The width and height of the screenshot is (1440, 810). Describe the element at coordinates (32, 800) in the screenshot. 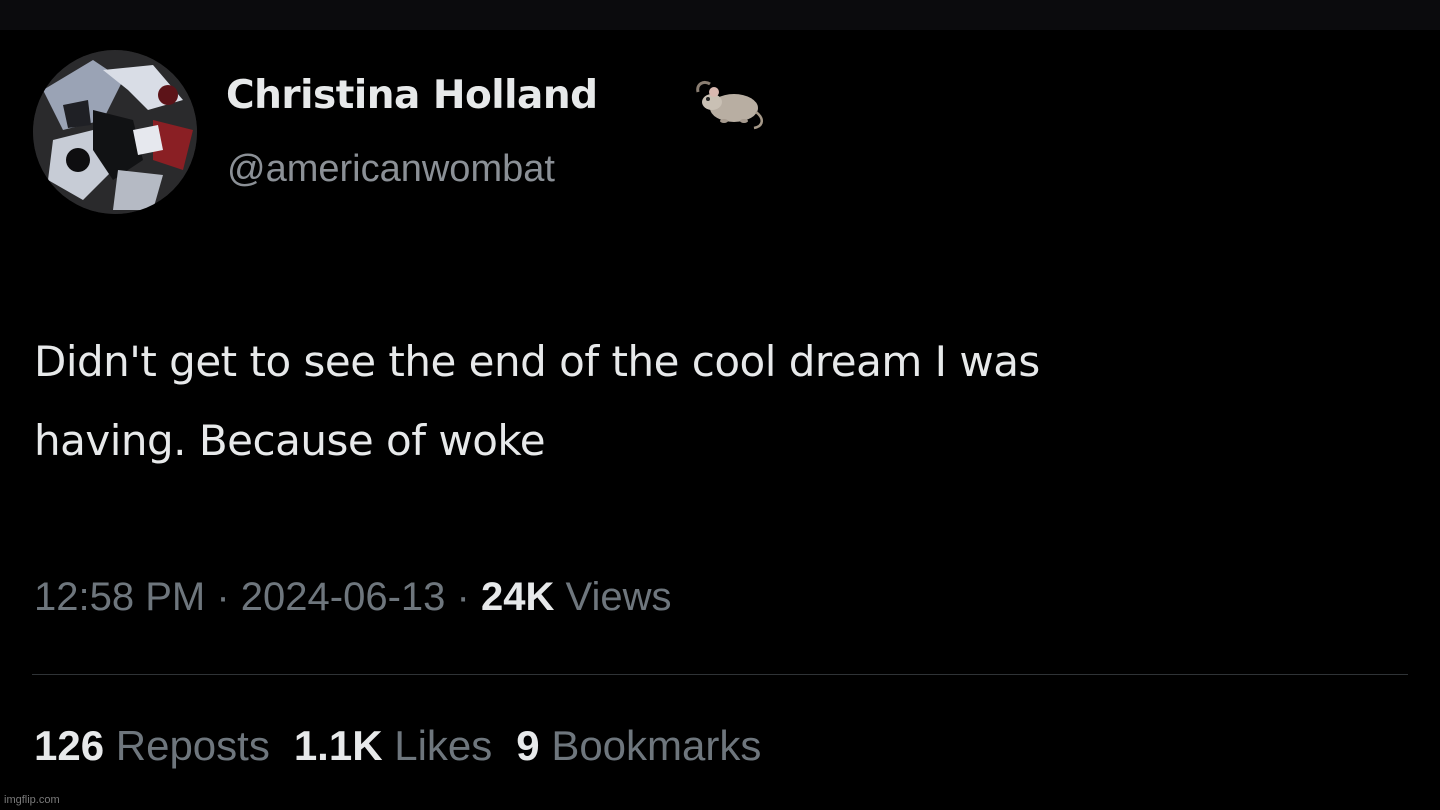

I see `watermark: imgflip.com` at that location.